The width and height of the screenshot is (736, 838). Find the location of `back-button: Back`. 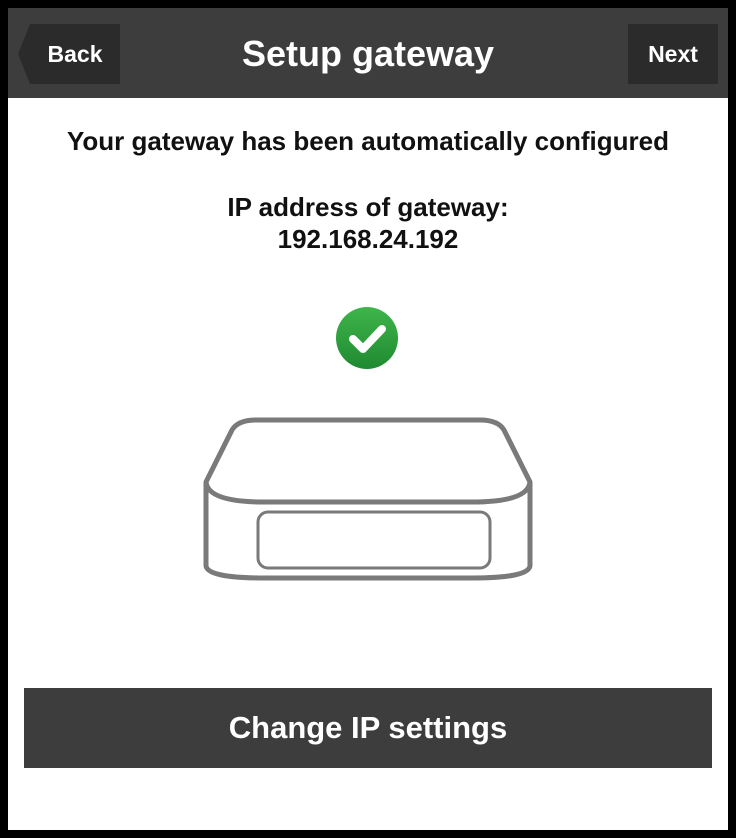

back-button: Back is located at coordinates (69, 54).